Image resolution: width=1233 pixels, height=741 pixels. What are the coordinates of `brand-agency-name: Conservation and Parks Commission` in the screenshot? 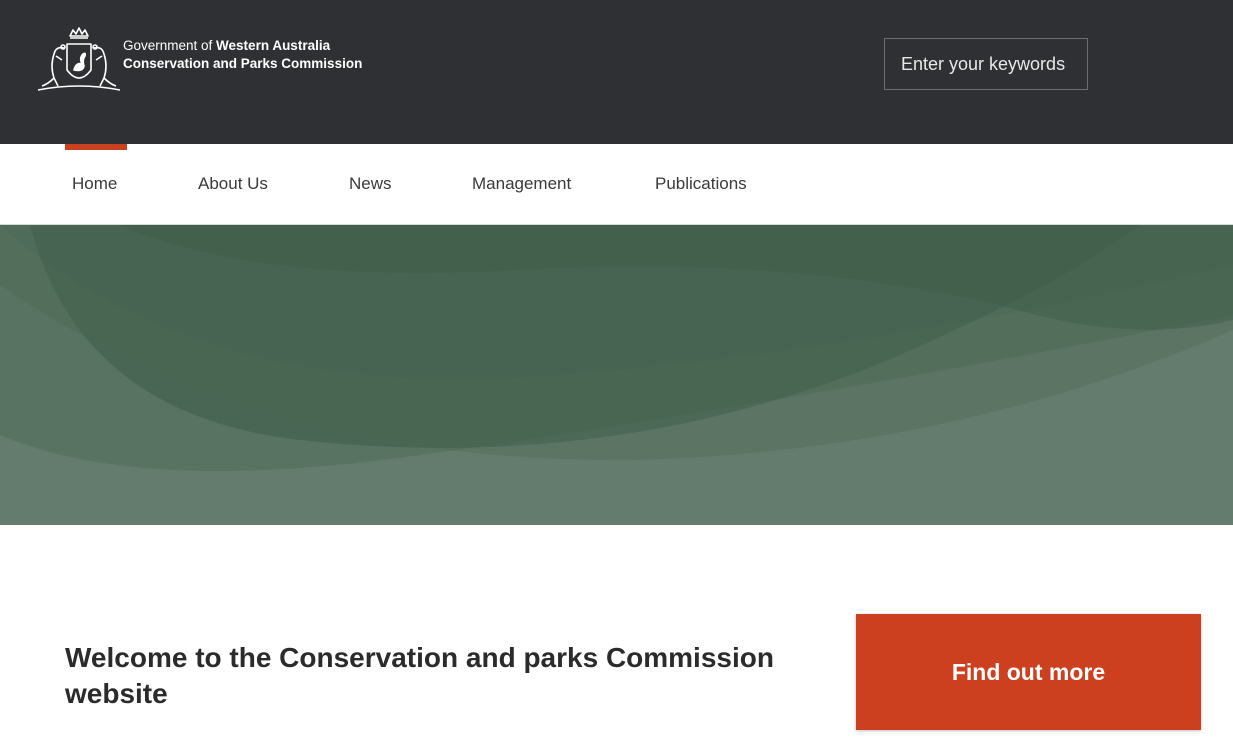 It's located at (243, 63).